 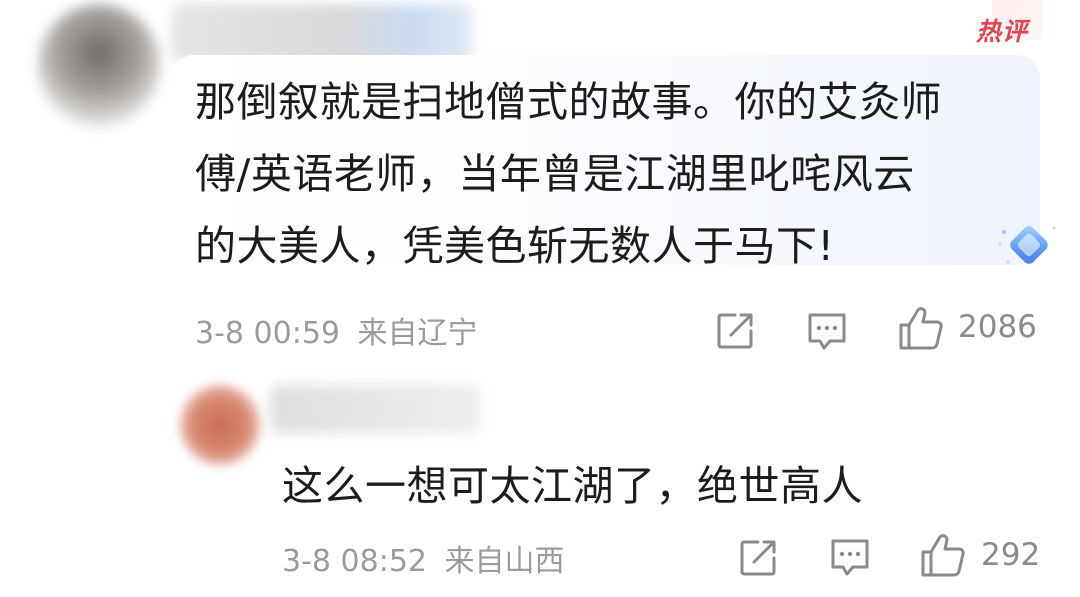 I want to click on comment-meta: 3-8 00:59 来自辽宁, so click(x=336, y=330).